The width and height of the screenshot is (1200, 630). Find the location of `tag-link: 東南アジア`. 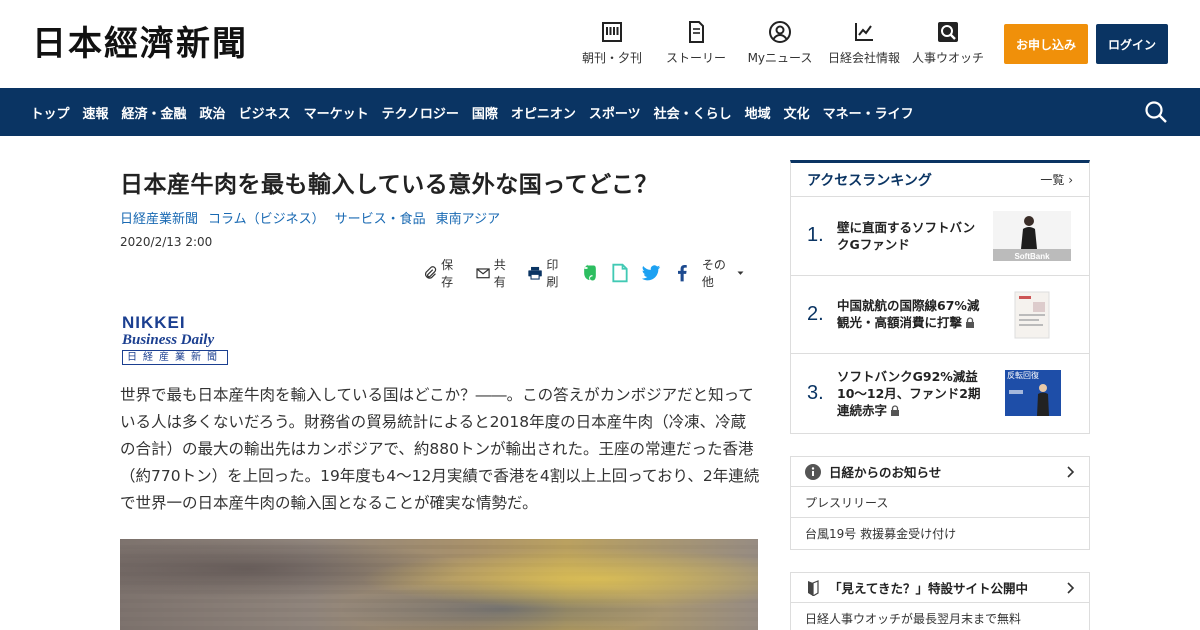

tag-link: 東南アジア is located at coordinates (468, 217).